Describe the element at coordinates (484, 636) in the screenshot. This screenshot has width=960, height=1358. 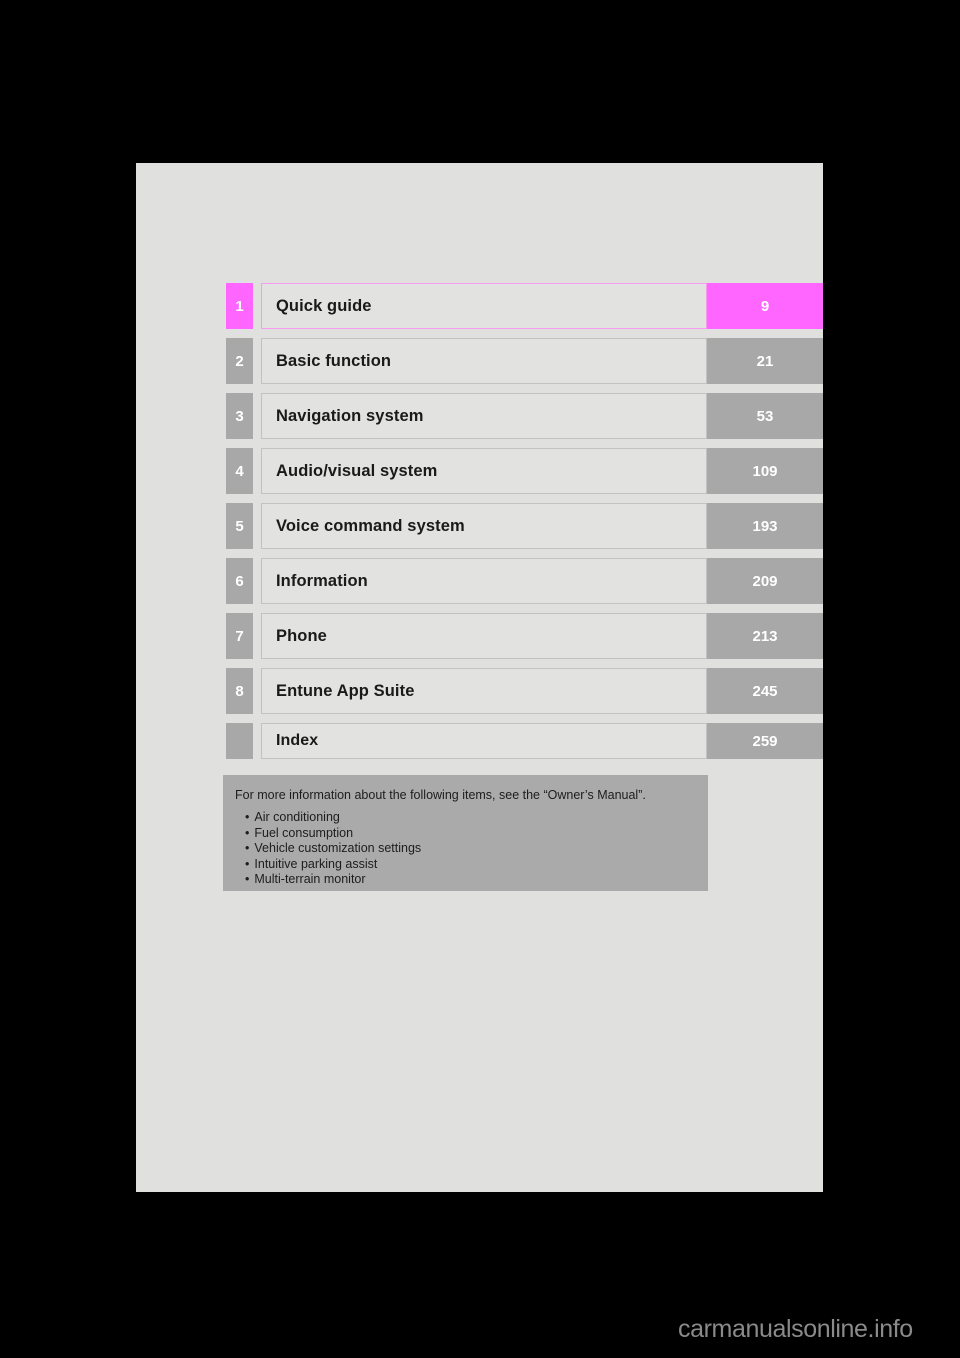
I see `chapter-title: Phone` at that location.